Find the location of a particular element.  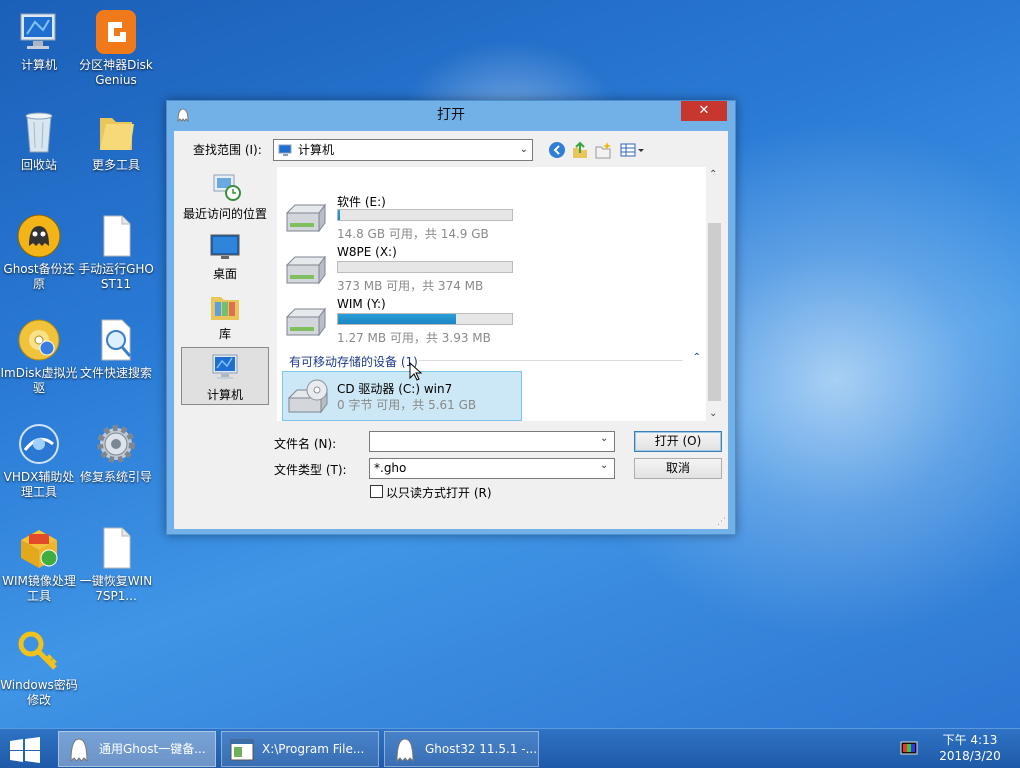

wim-package-icon is located at coordinates (39, 548).